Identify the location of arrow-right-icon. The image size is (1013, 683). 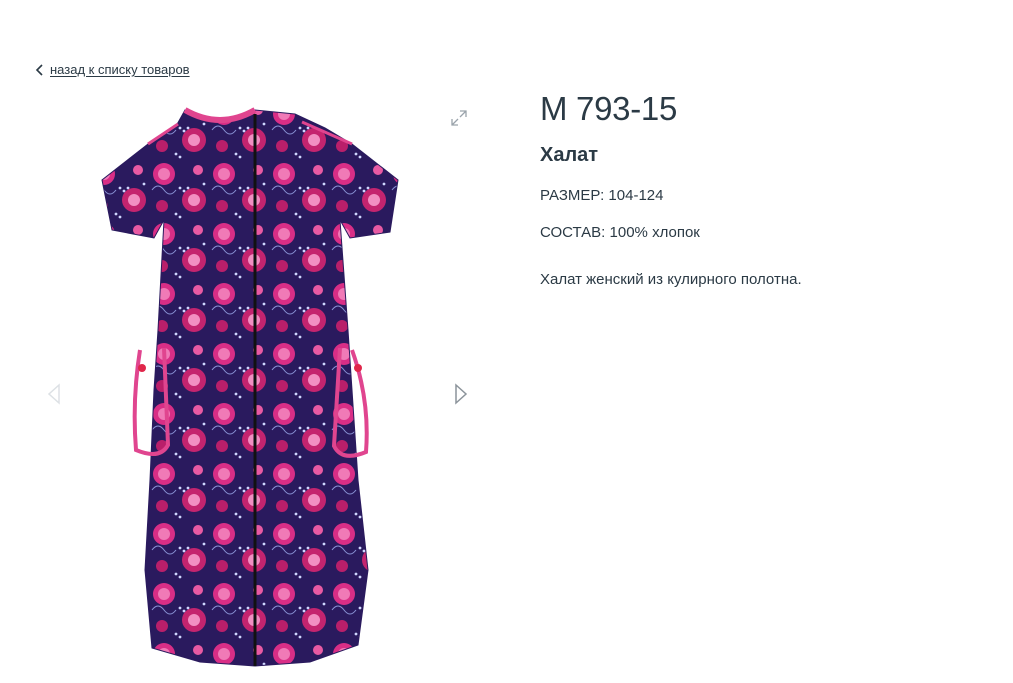
(461, 394).